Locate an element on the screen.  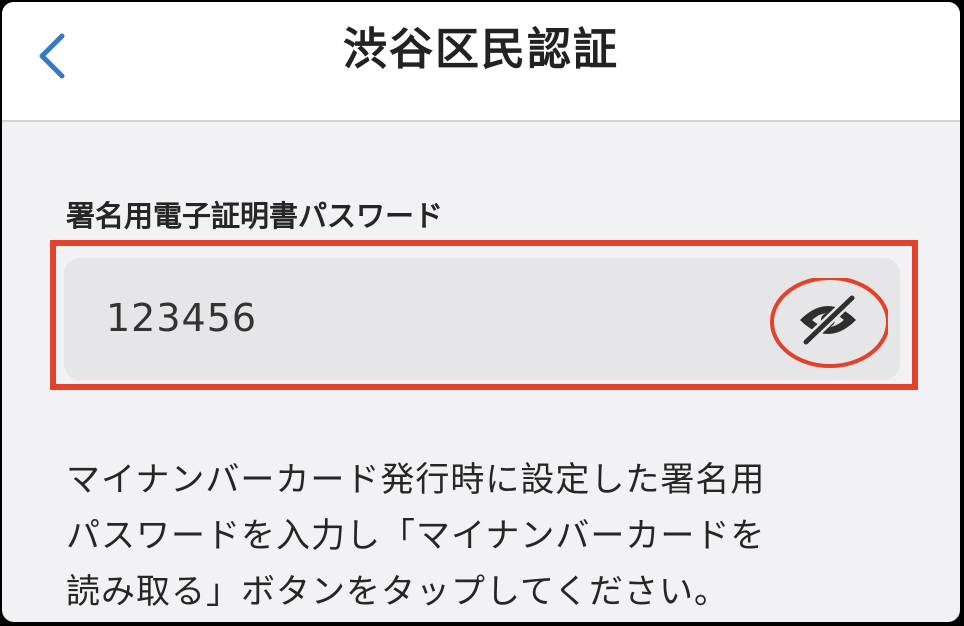
toggle-password-visibility-button is located at coordinates (828, 330).